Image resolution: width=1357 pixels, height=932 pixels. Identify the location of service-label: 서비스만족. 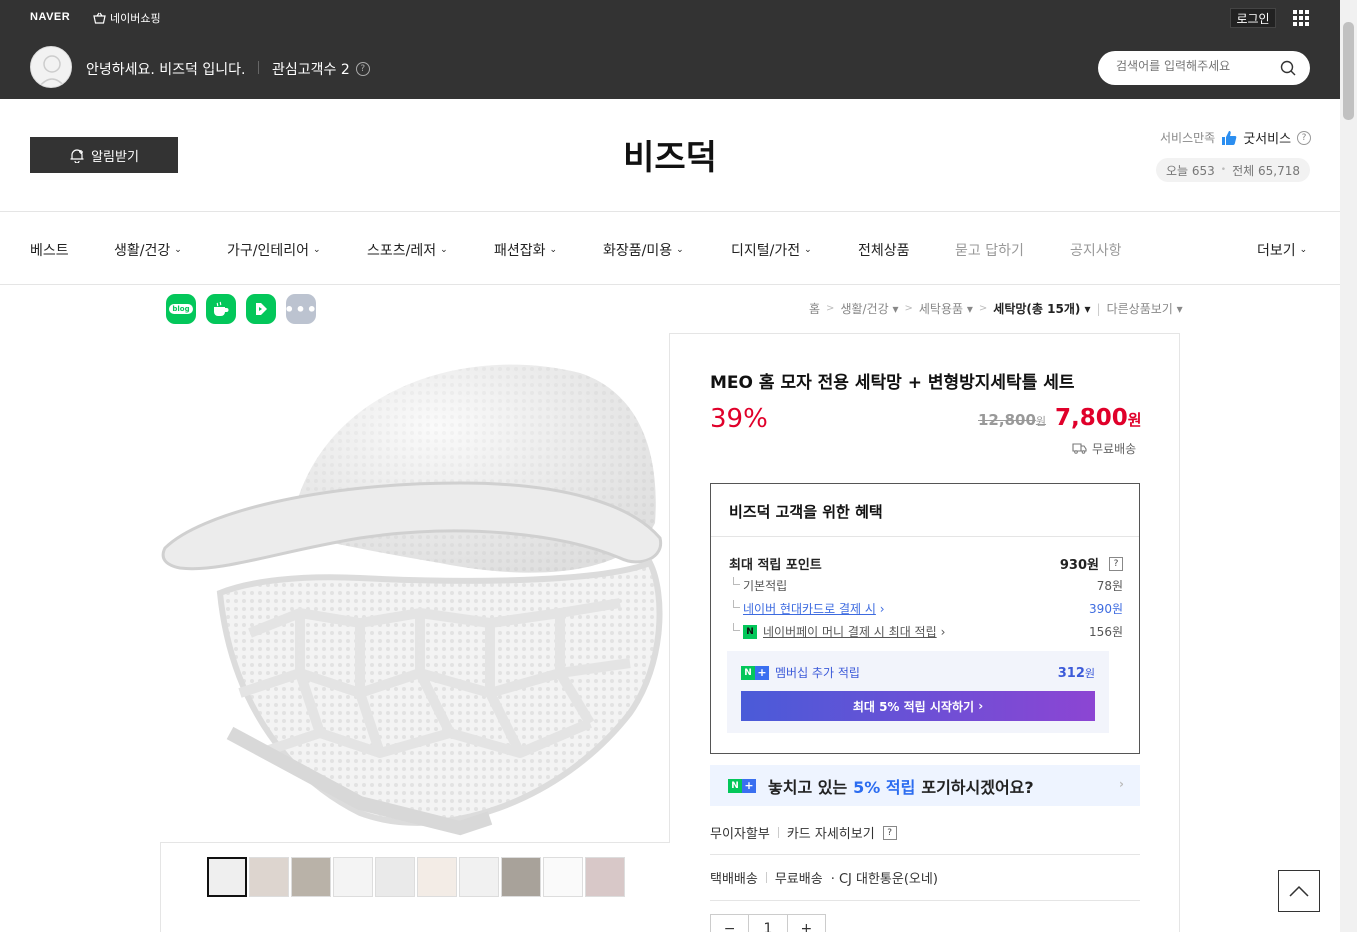
(1188, 138).